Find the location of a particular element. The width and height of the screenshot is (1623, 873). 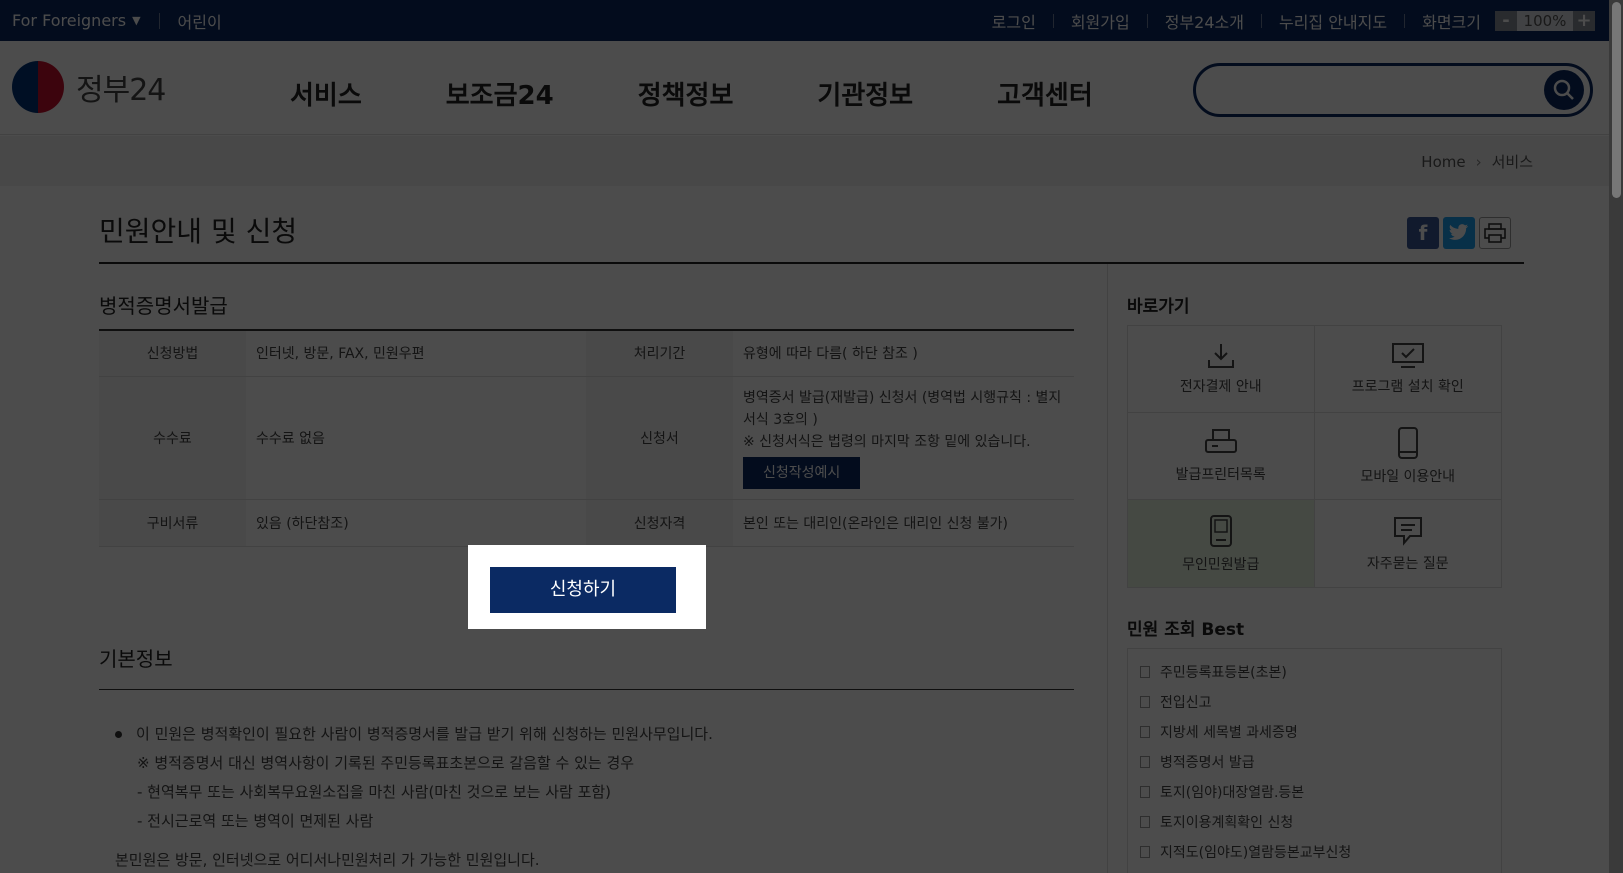

nav-customer-center: 고객센터 is located at coordinates (1045, 93).